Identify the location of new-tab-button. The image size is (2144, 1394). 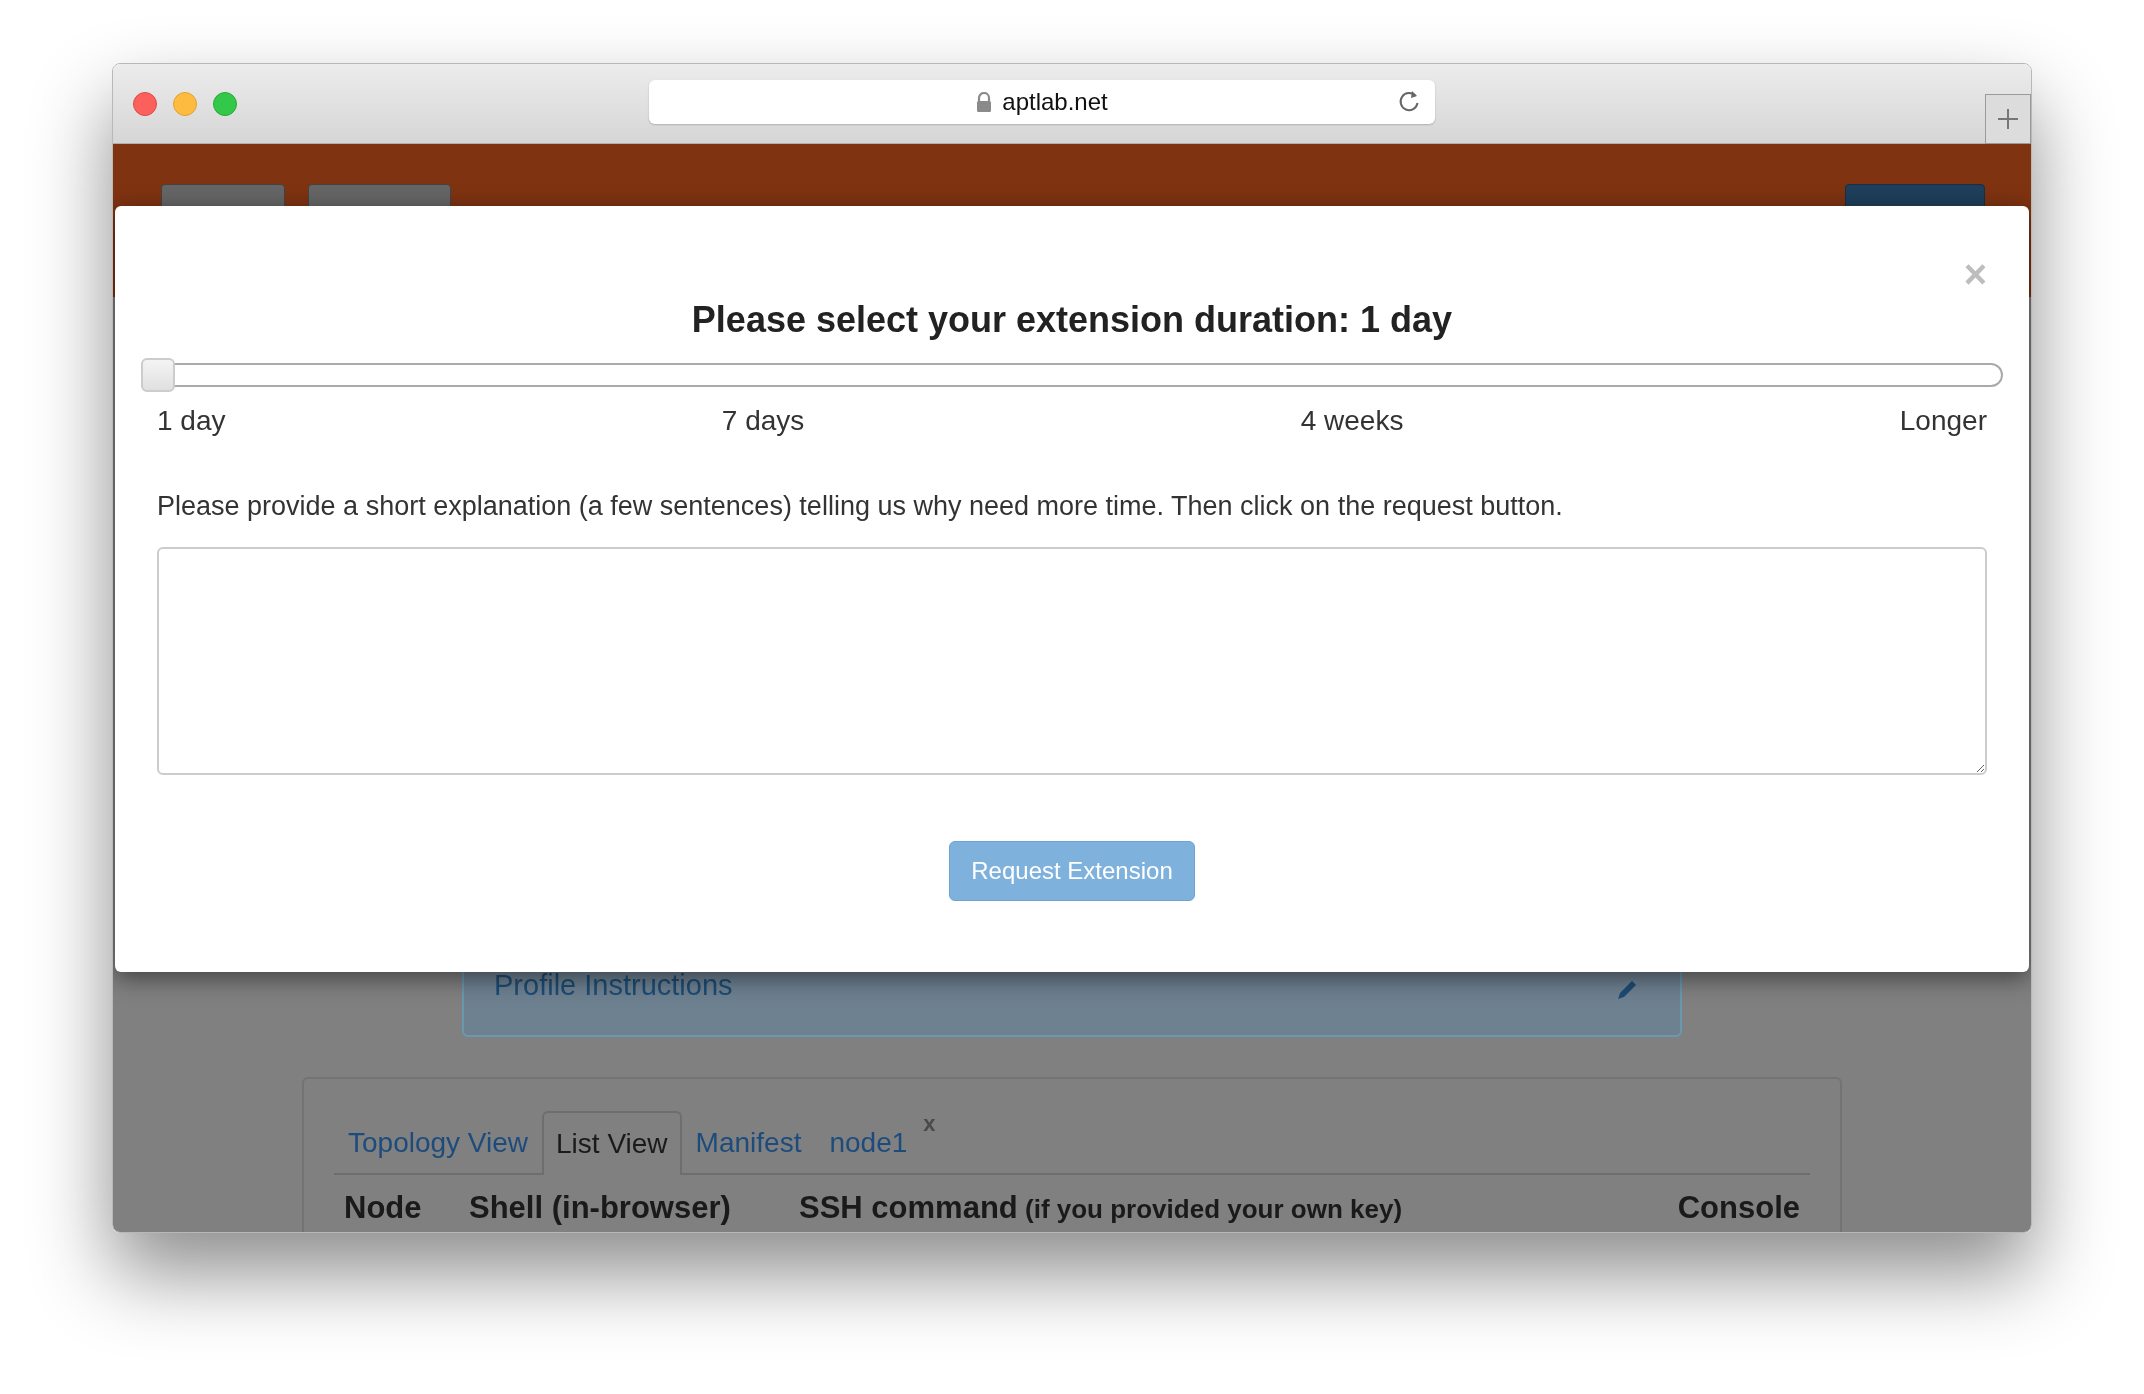
(2008, 119).